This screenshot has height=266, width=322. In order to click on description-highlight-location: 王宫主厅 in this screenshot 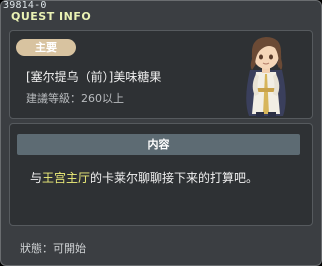, I will do `click(66, 178)`.